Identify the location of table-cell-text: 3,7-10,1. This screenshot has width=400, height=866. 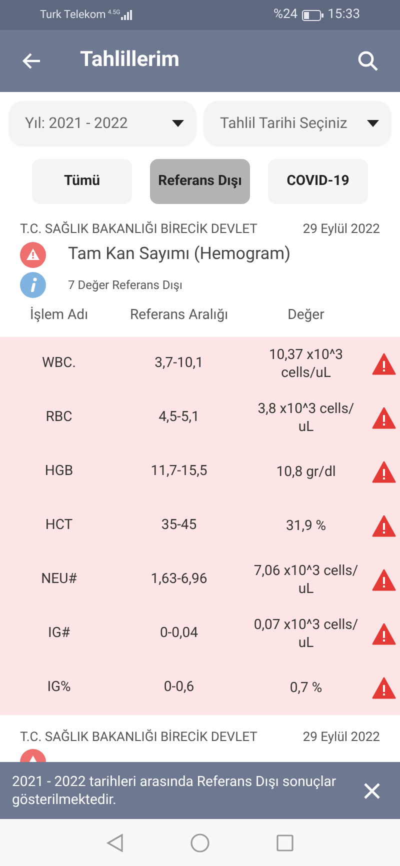
(179, 363).